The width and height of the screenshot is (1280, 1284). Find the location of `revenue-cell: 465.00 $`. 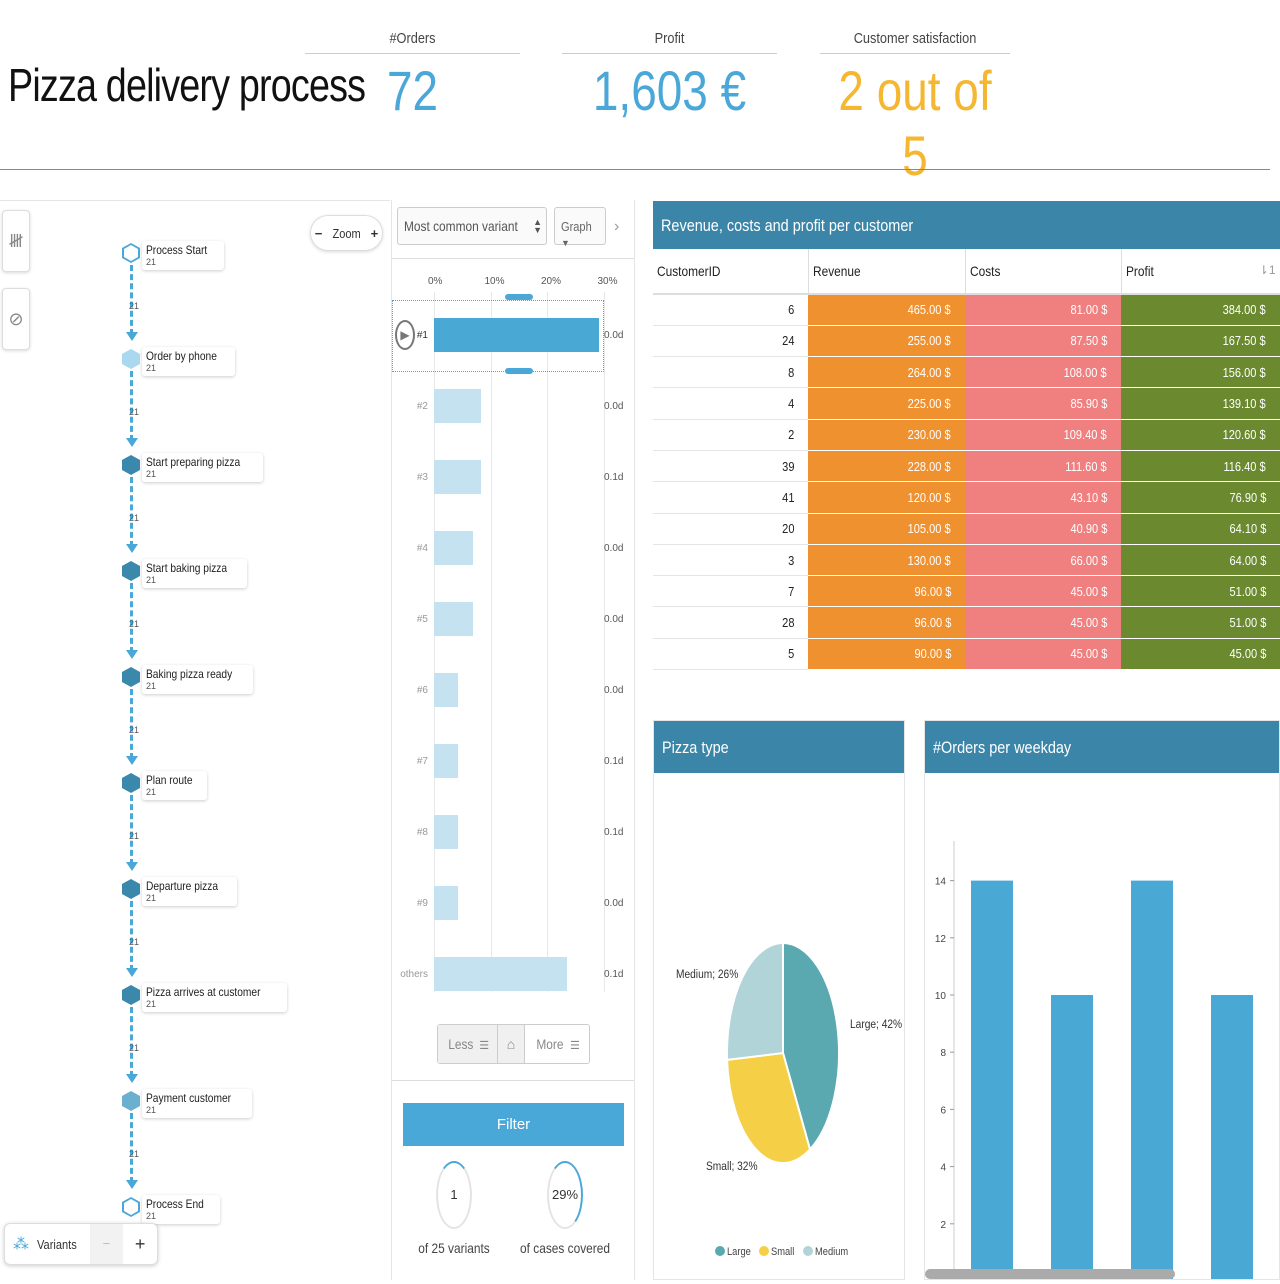

revenue-cell: 465.00 $ is located at coordinates (886, 310).